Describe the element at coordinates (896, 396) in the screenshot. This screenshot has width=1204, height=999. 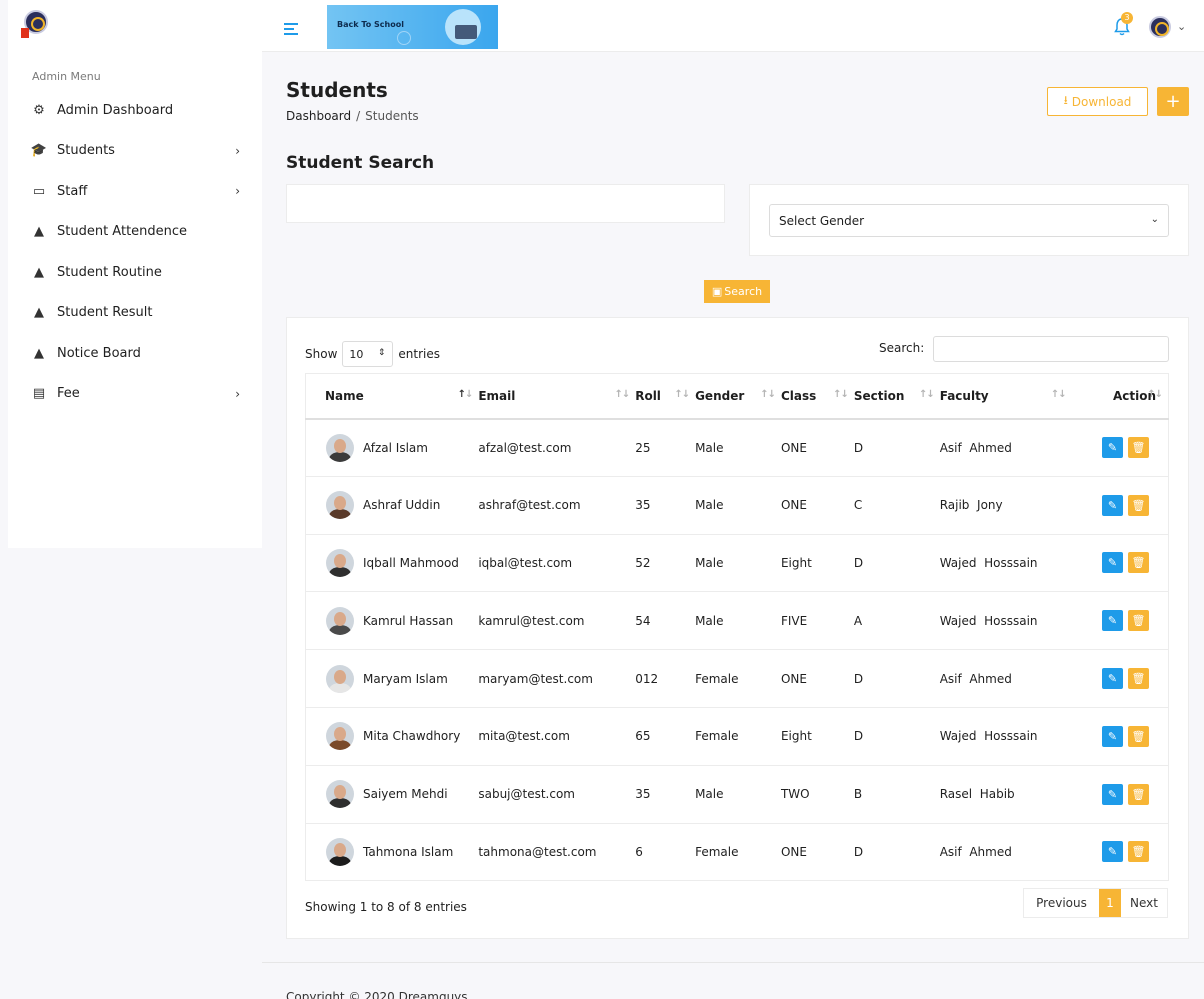
I see `column-header-section: Section ↑↓` at that location.